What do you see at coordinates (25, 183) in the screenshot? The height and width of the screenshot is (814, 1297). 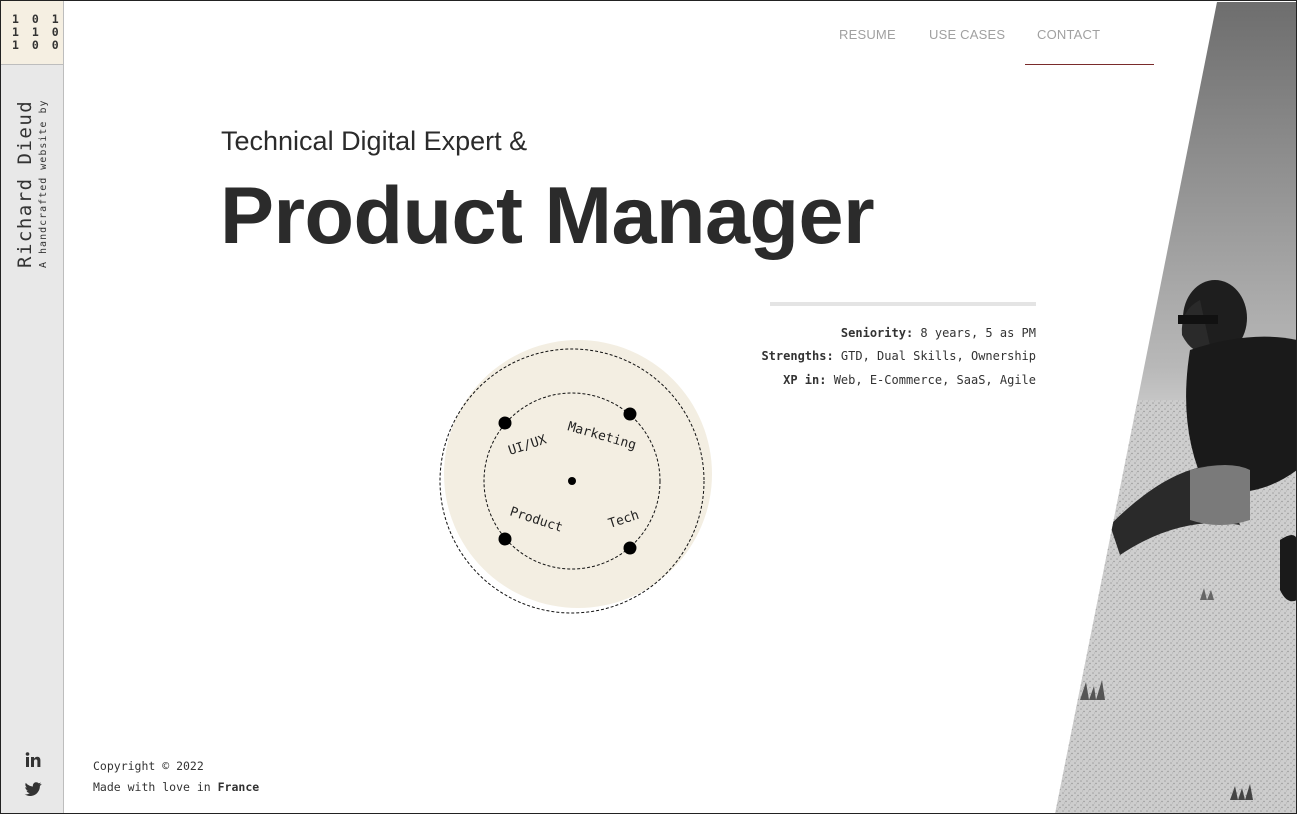 I see `author-name: Richard Dieud` at bounding box center [25, 183].